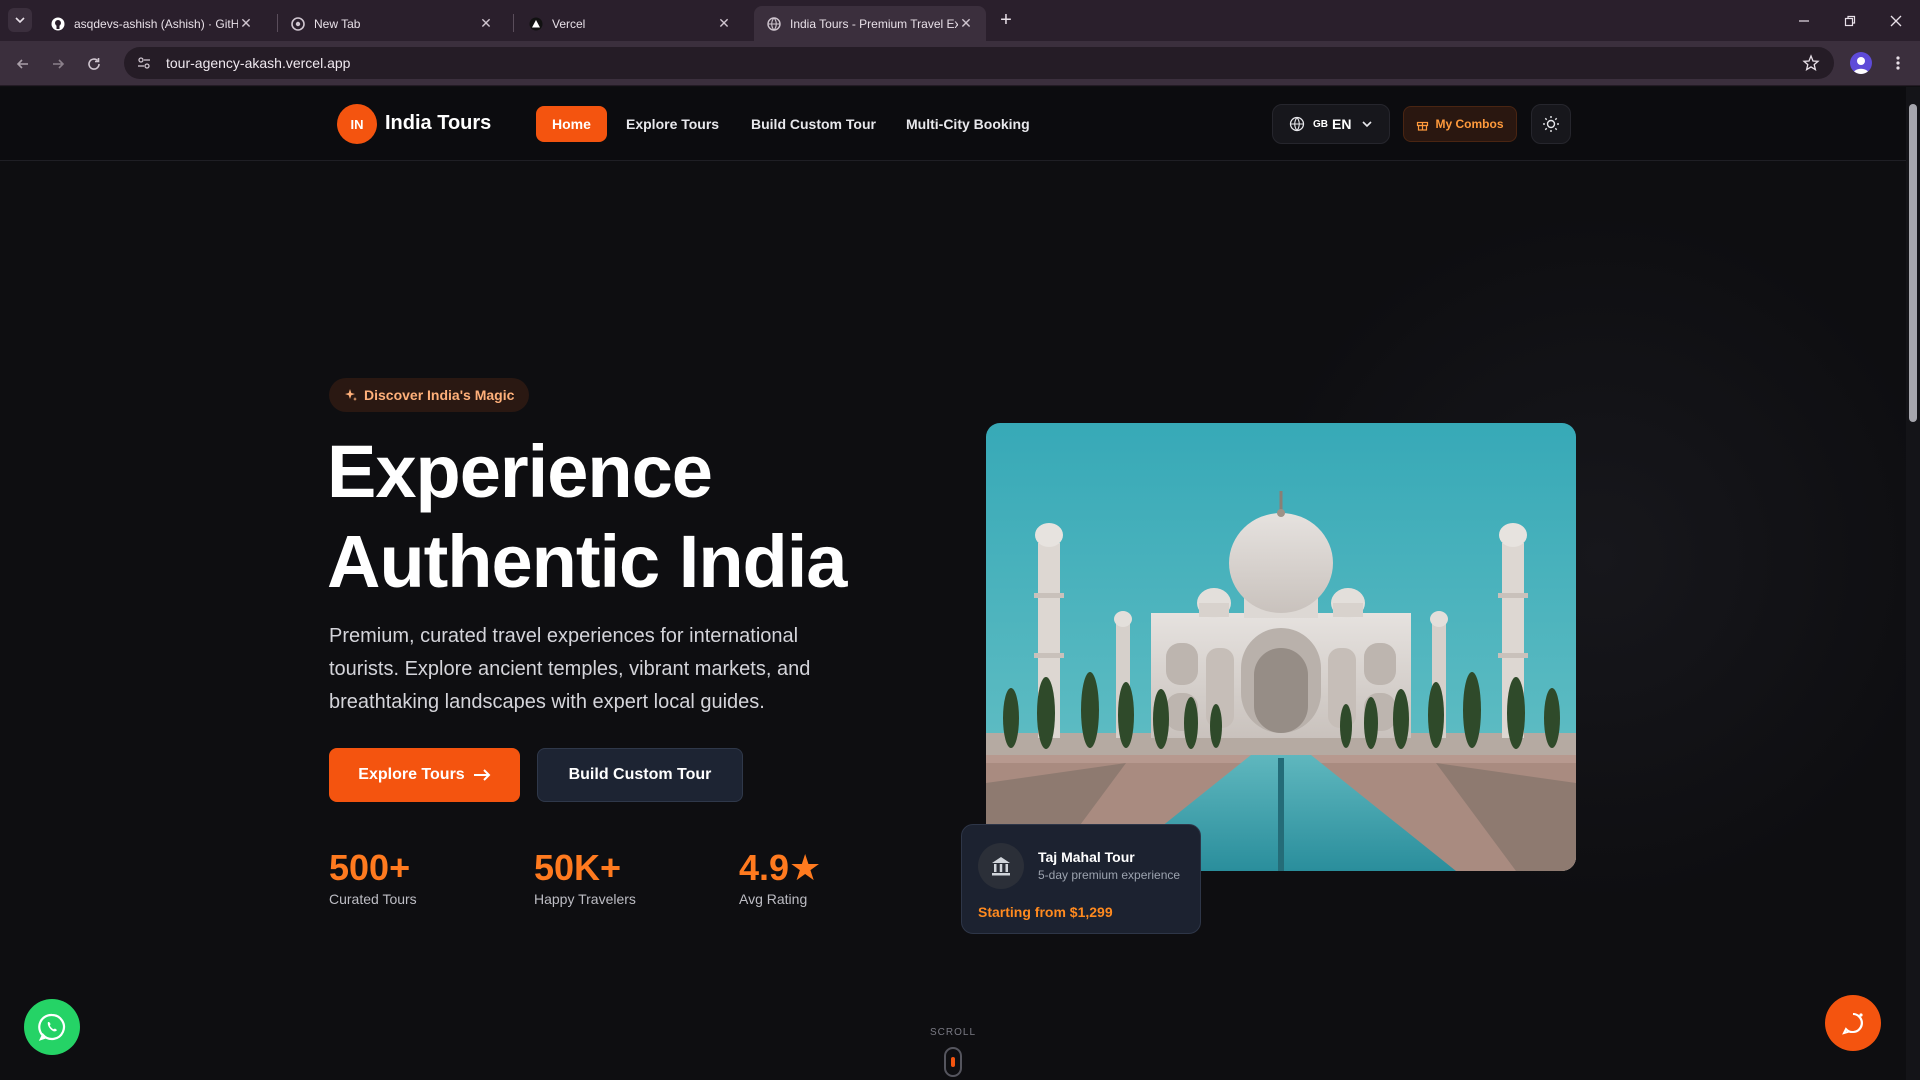  Describe the element at coordinates (351, 395) in the screenshot. I see `sparkle-icon` at that location.